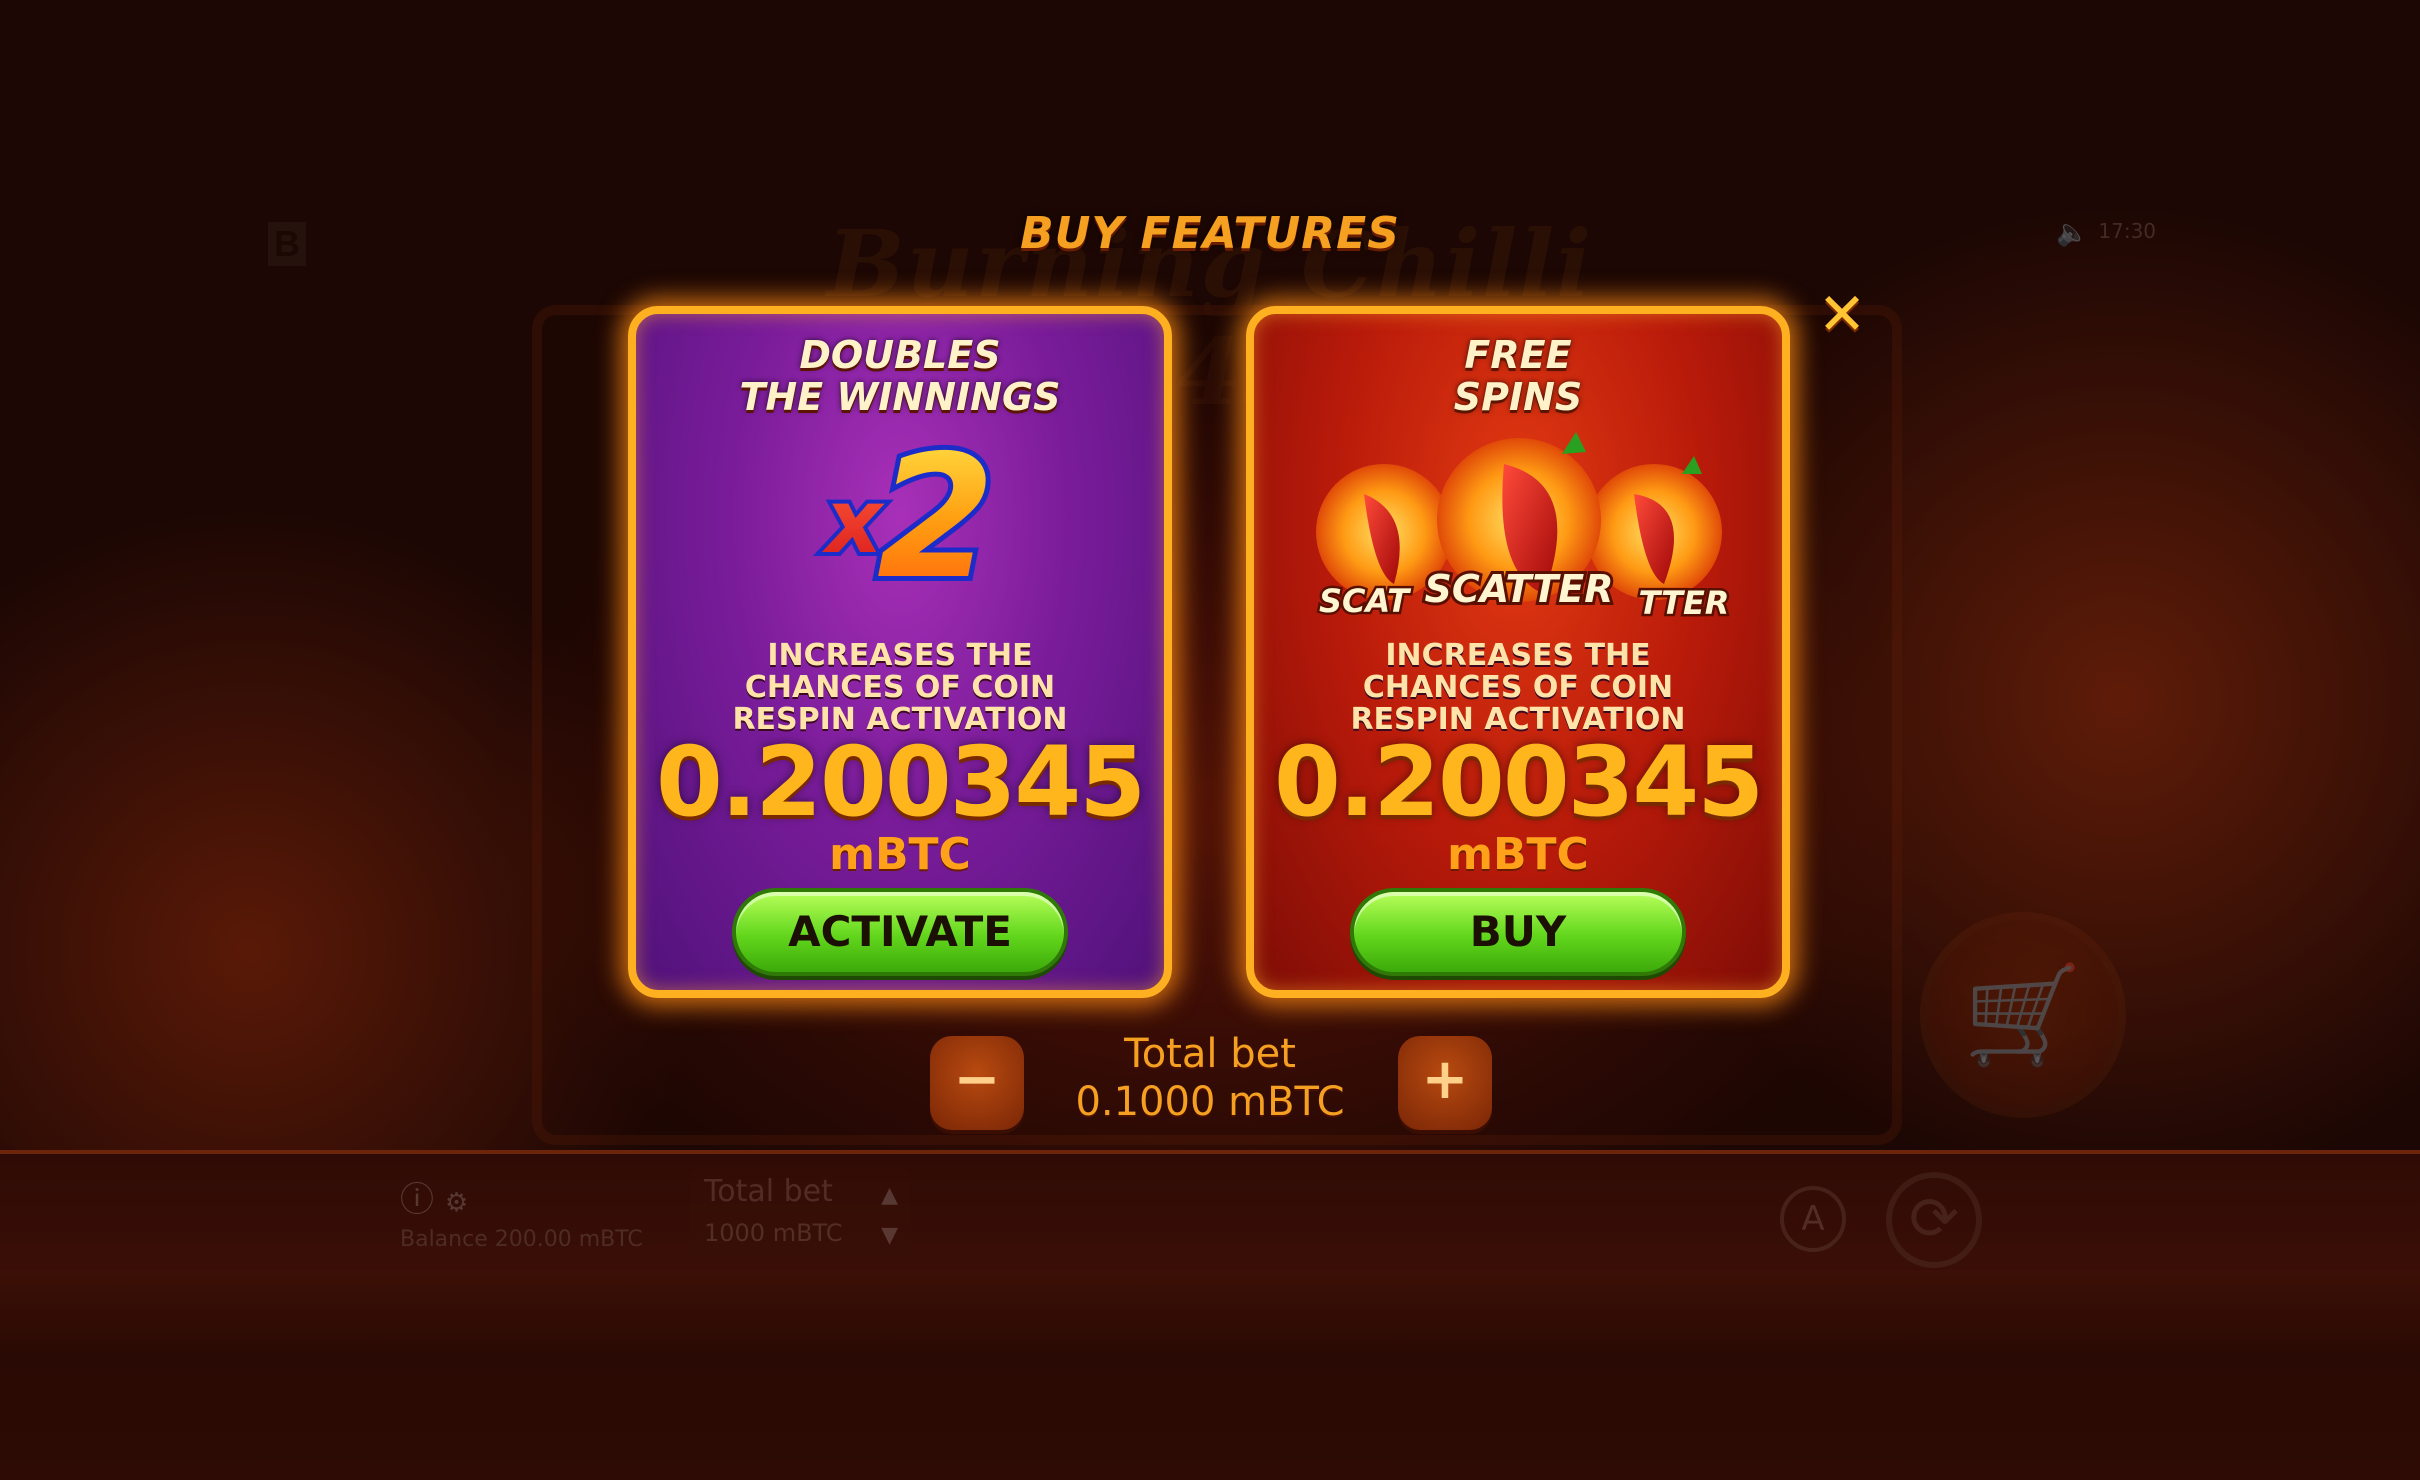 This screenshot has height=1480, width=2420. What do you see at coordinates (768, 1191) in the screenshot?
I see `bet-selector-label: Total bet` at bounding box center [768, 1191].